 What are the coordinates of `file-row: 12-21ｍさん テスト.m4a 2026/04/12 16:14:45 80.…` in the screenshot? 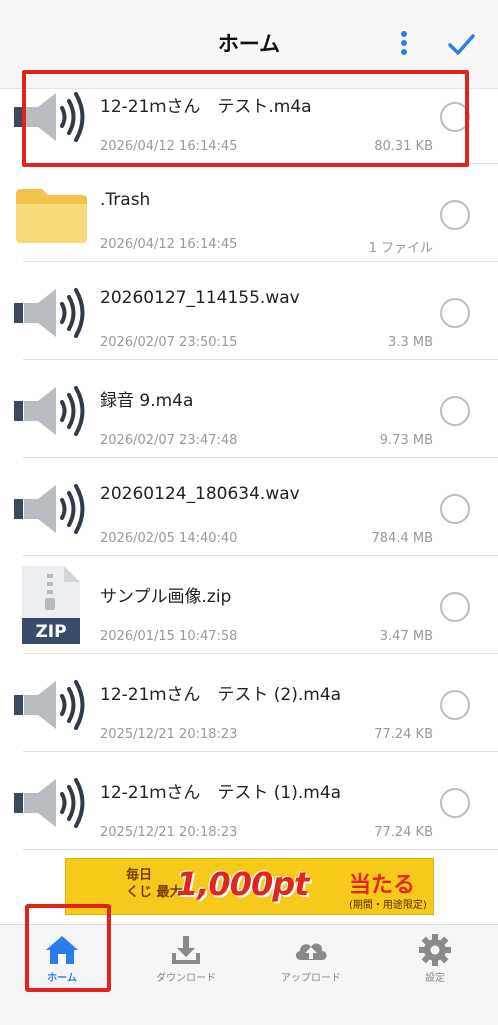 It's located at (249, 115).